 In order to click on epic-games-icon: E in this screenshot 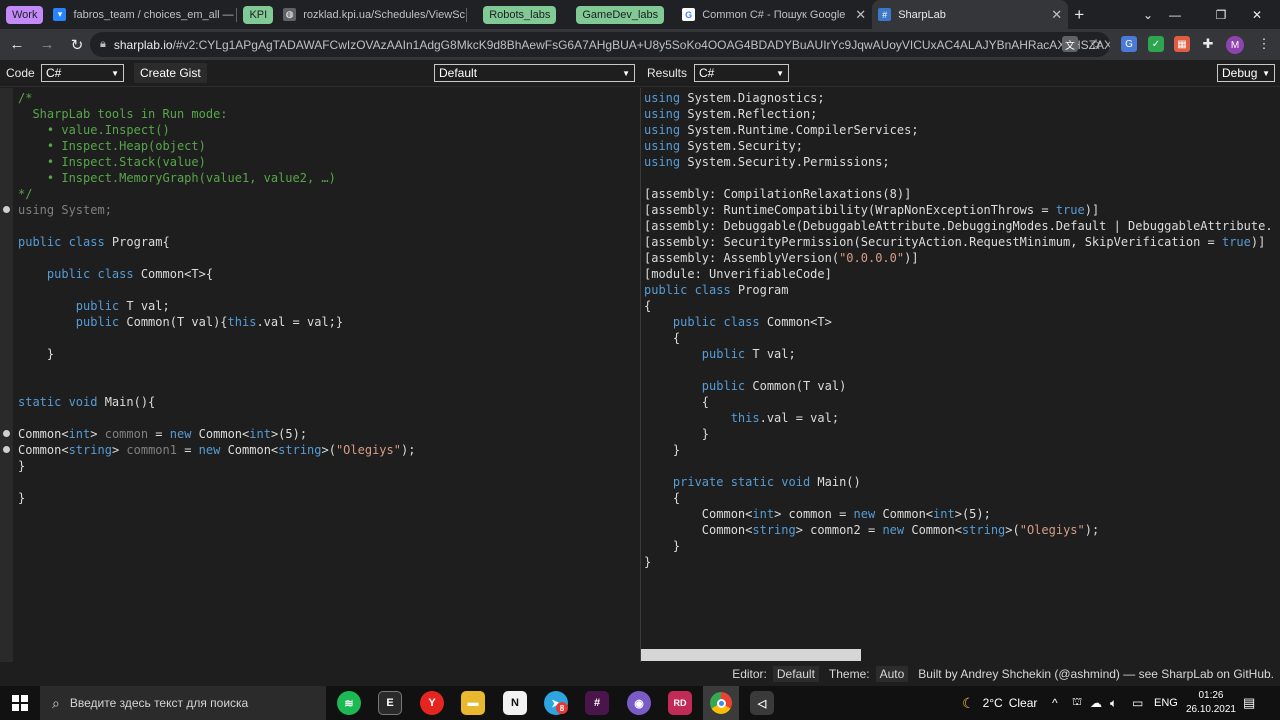, I will do `click(390, 703)`.